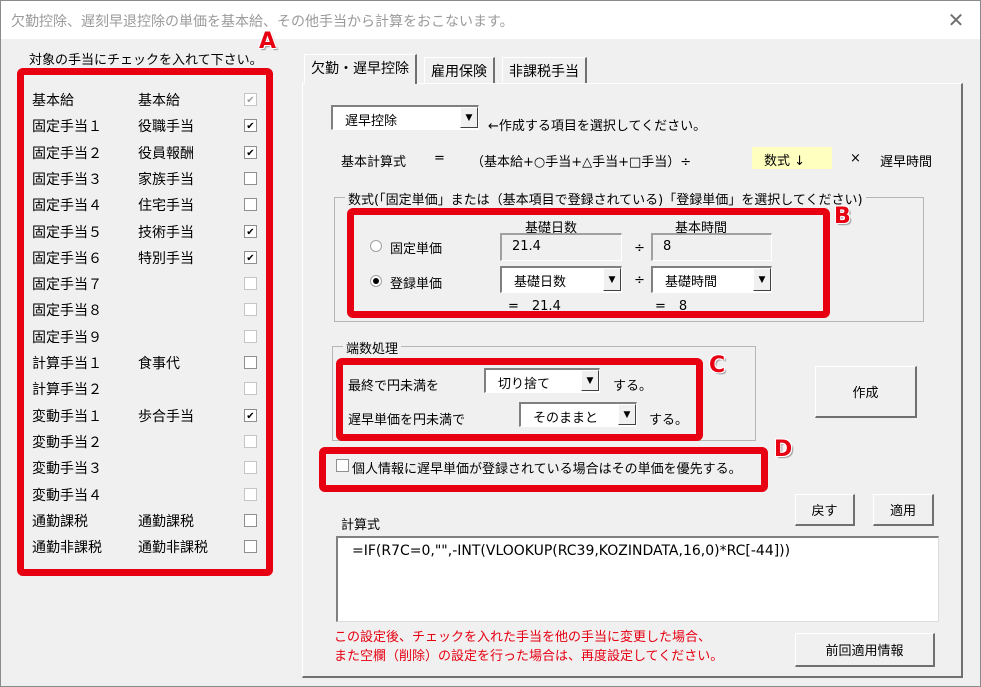 The image size is (981, 687). I want to click on allowance-row: 固定手当９, so click(147, 337).